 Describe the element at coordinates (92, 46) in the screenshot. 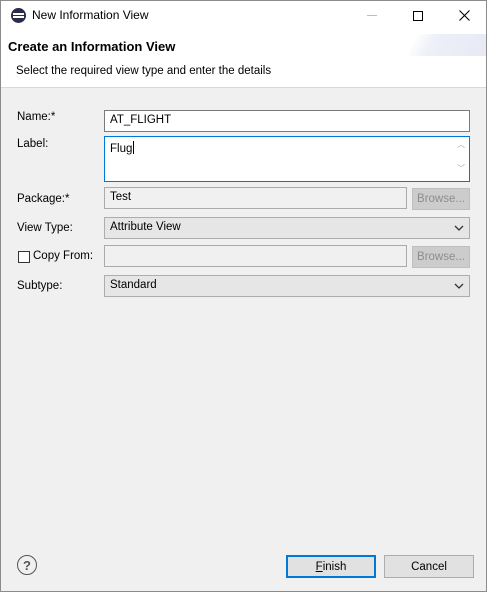

I see `banner-title: Create an Information View` at that location.